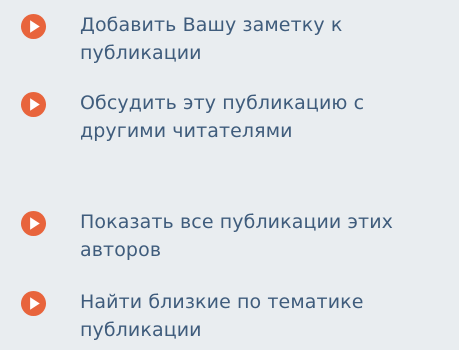 This screenshot has width=459, height=350. I want to click on add-note-label: Добавить Вашу заметку к публикации, so click(268, 39).